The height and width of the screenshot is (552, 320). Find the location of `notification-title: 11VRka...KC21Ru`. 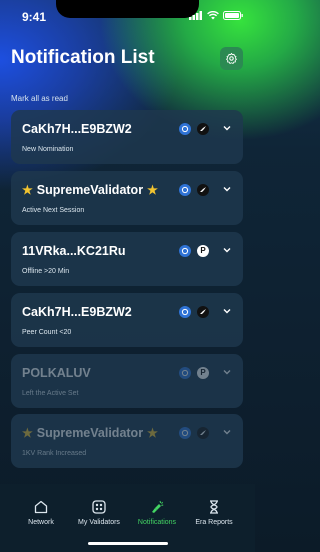

notification-title: 11VRka...KC21Ru is located at coordinates (74, 251).